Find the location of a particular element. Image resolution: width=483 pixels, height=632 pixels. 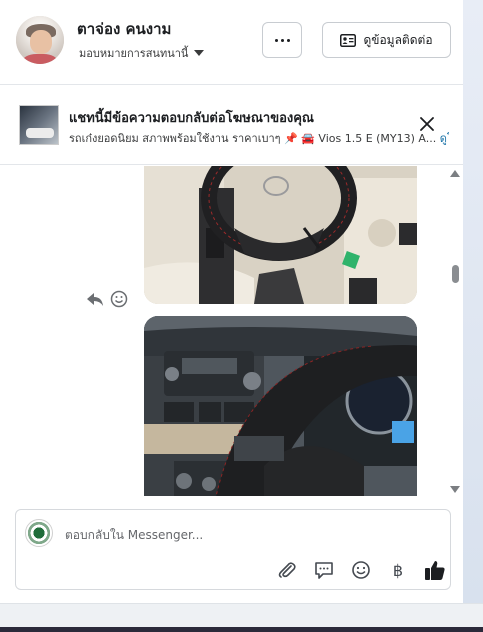

more-options-button is located at coordinates (282, 40).